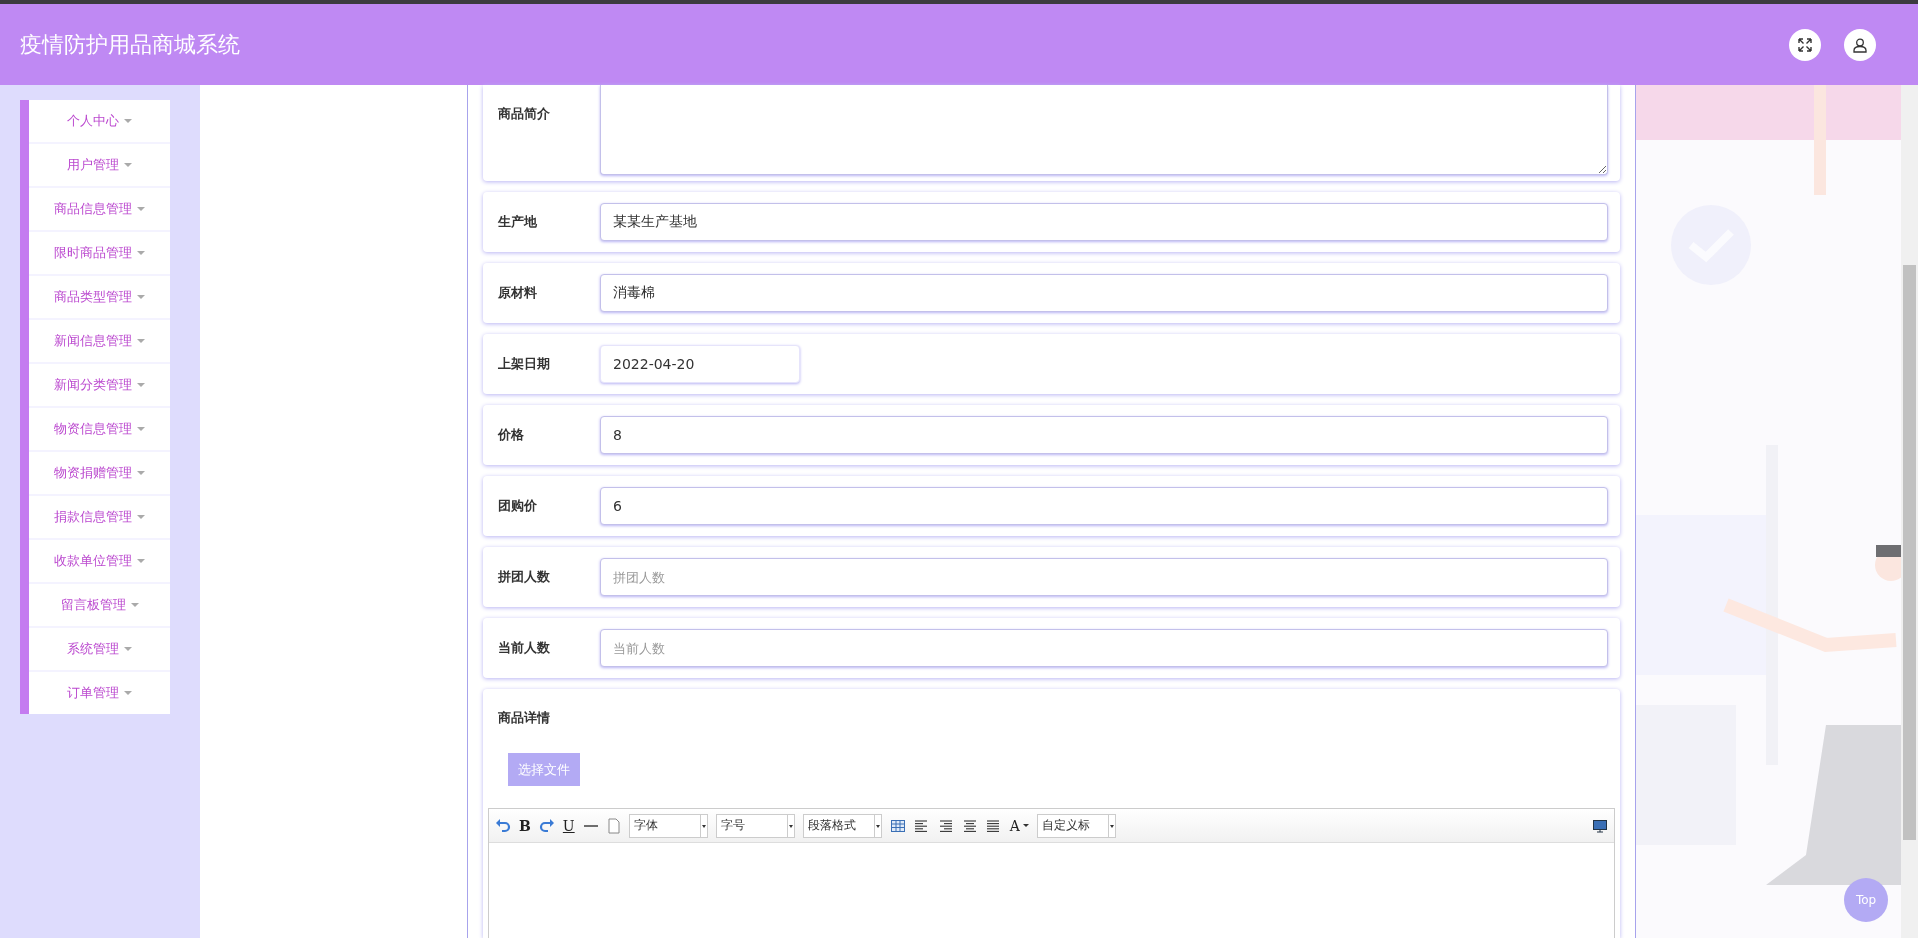 The width and height of the screenshot is (1918, 938). Describe the element at coordinates (525, 825) in the screenshot. I see `bold-button: B` at that location.